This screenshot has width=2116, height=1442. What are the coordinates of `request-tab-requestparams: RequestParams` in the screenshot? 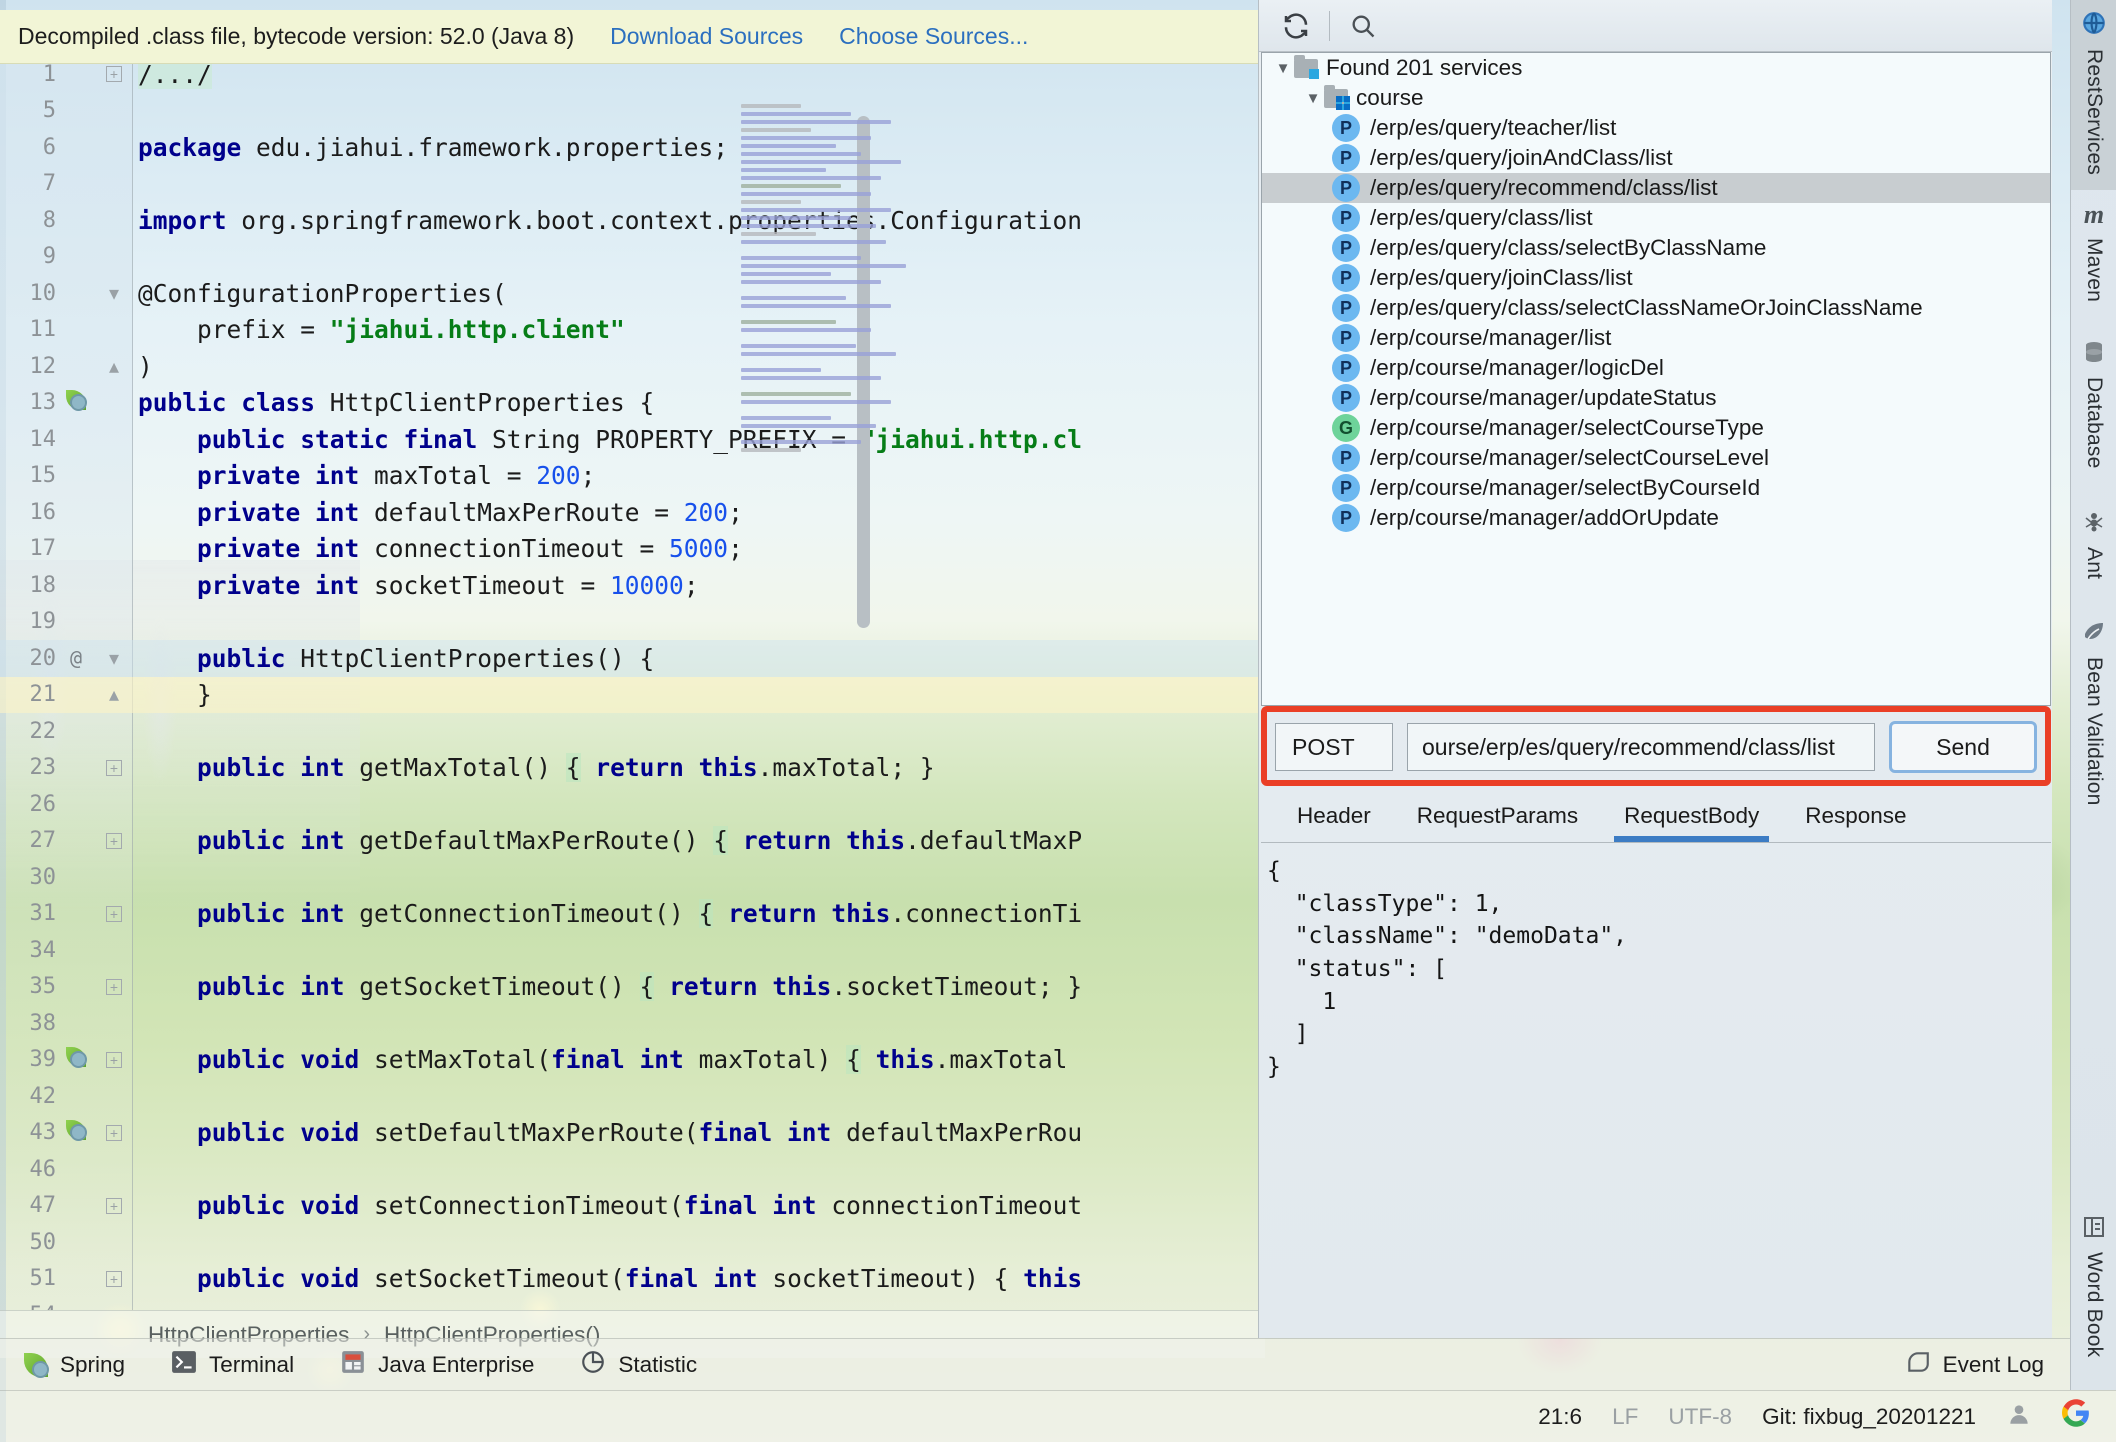 It's located at (1497, 816).